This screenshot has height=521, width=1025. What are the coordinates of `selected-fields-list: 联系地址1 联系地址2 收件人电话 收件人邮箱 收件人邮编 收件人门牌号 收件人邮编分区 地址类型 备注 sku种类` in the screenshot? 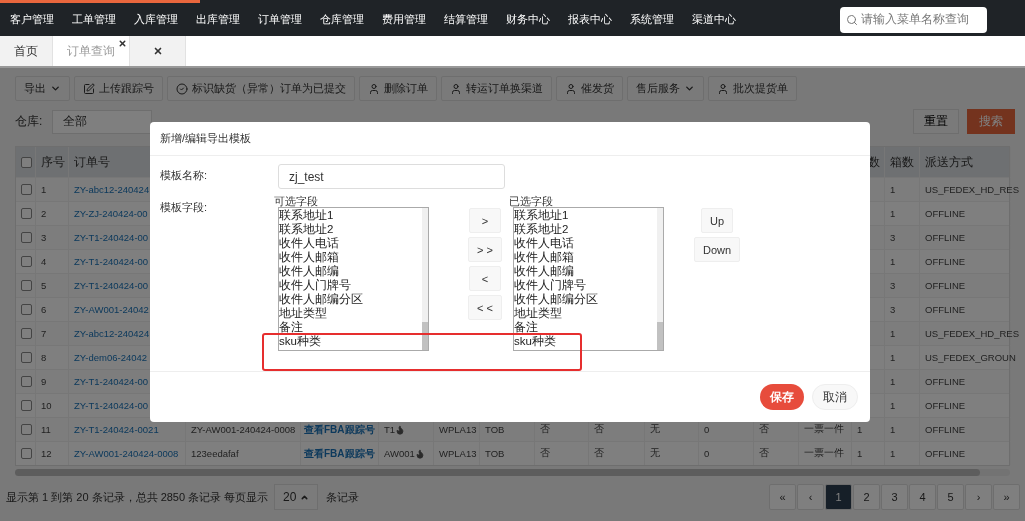 It's located at (588, 279).